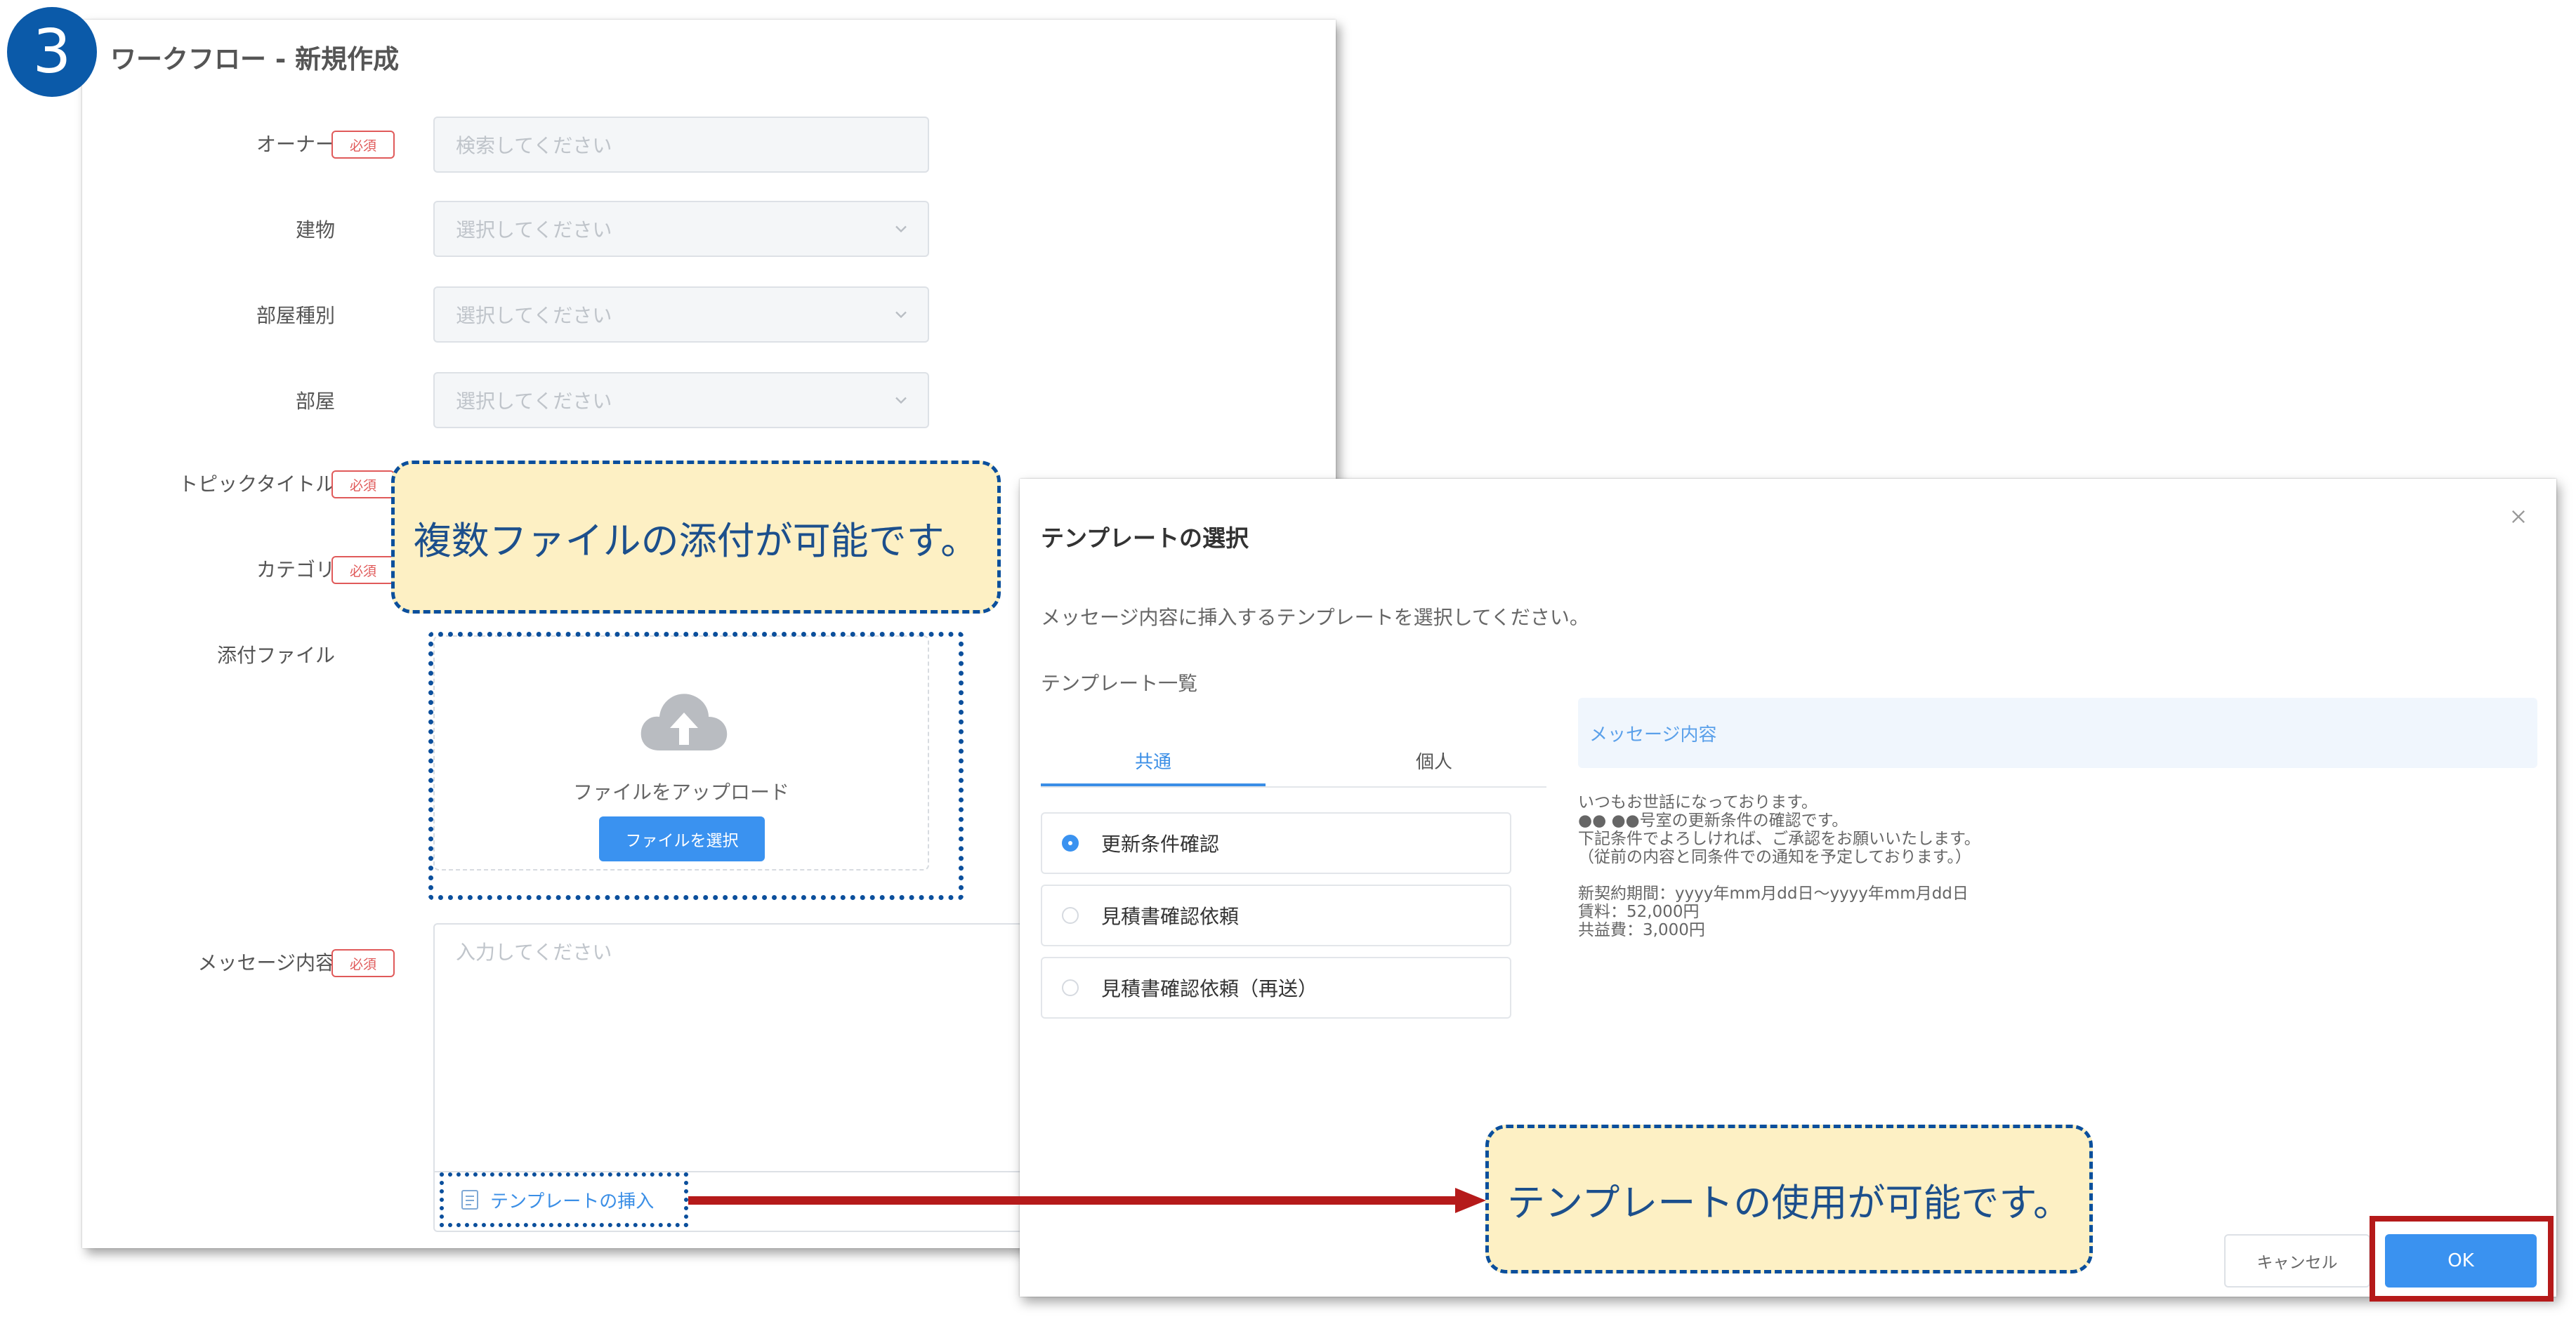  I want to click on step-badge: 3, so click(52, 52).